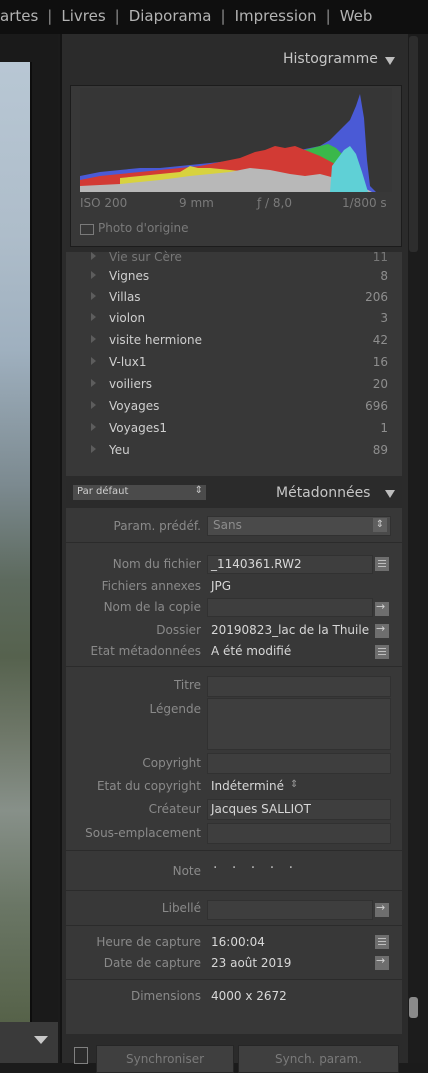  What do you see at coordinates (256, 564) in the screenshot?
I see `filename-value: _1140361.RW2` at bounding box center [256, 564].